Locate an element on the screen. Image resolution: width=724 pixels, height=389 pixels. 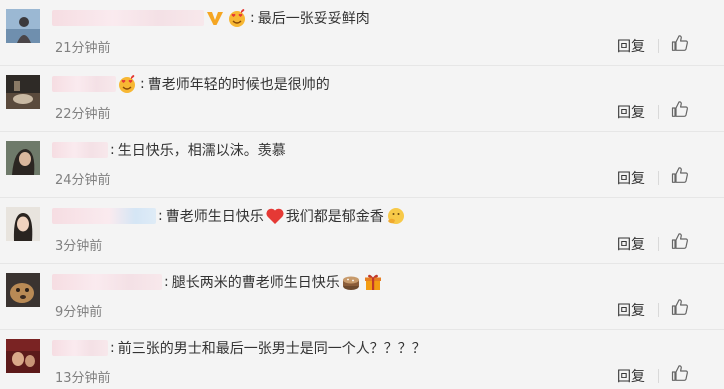
comment-content: 曹老师生日快乐 is located at coordinates (214, 217).